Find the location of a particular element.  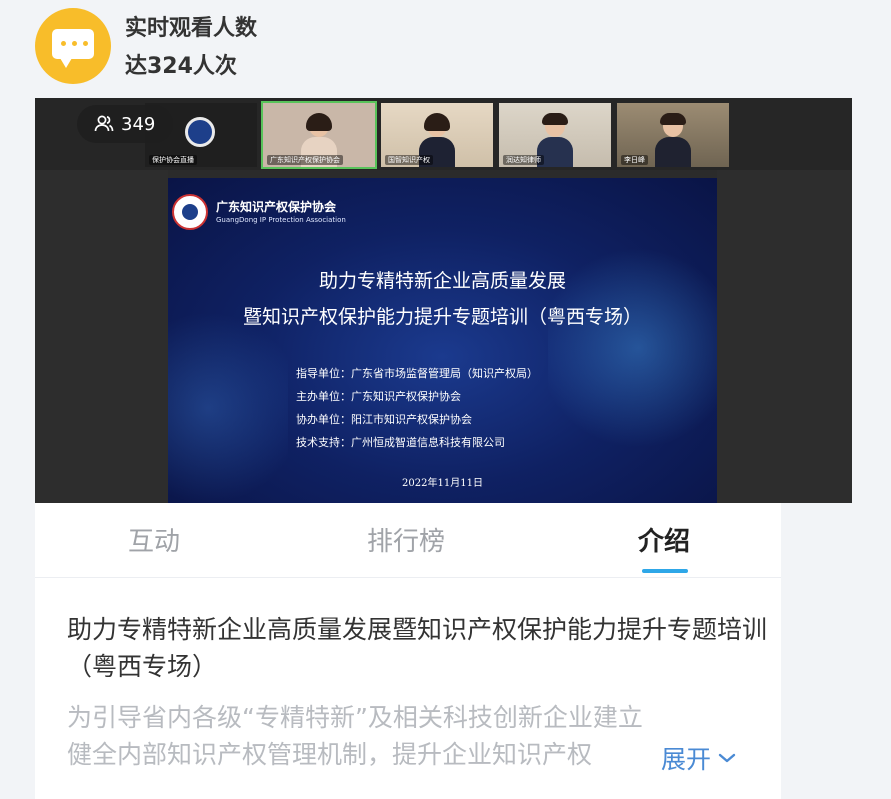

slide-title-line-1: 助力专精特新企业高质量发展 is located at coordinates (442, 281).